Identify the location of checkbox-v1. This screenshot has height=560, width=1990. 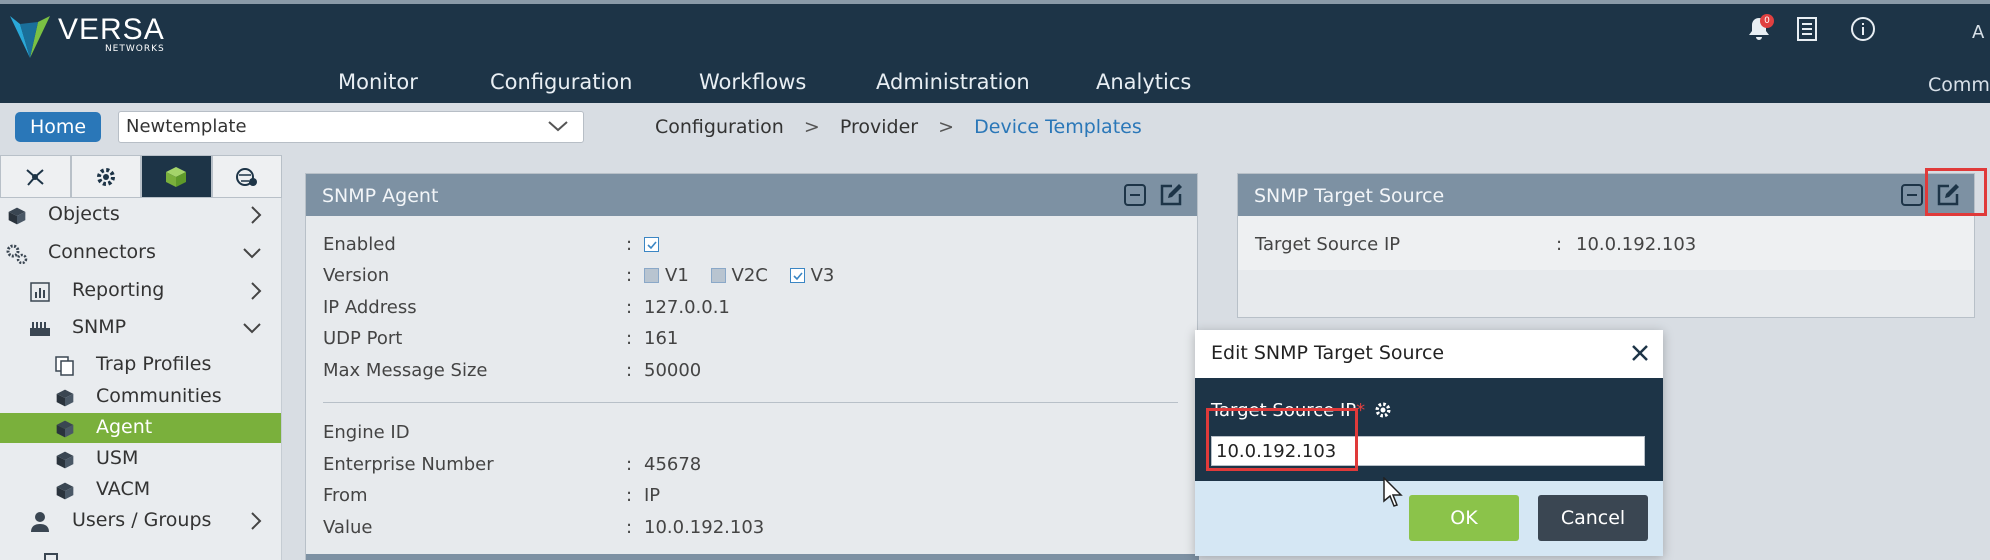
(651, 275).